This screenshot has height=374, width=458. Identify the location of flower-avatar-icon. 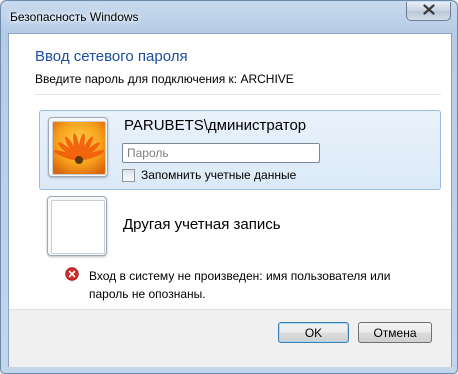
(79, 148).